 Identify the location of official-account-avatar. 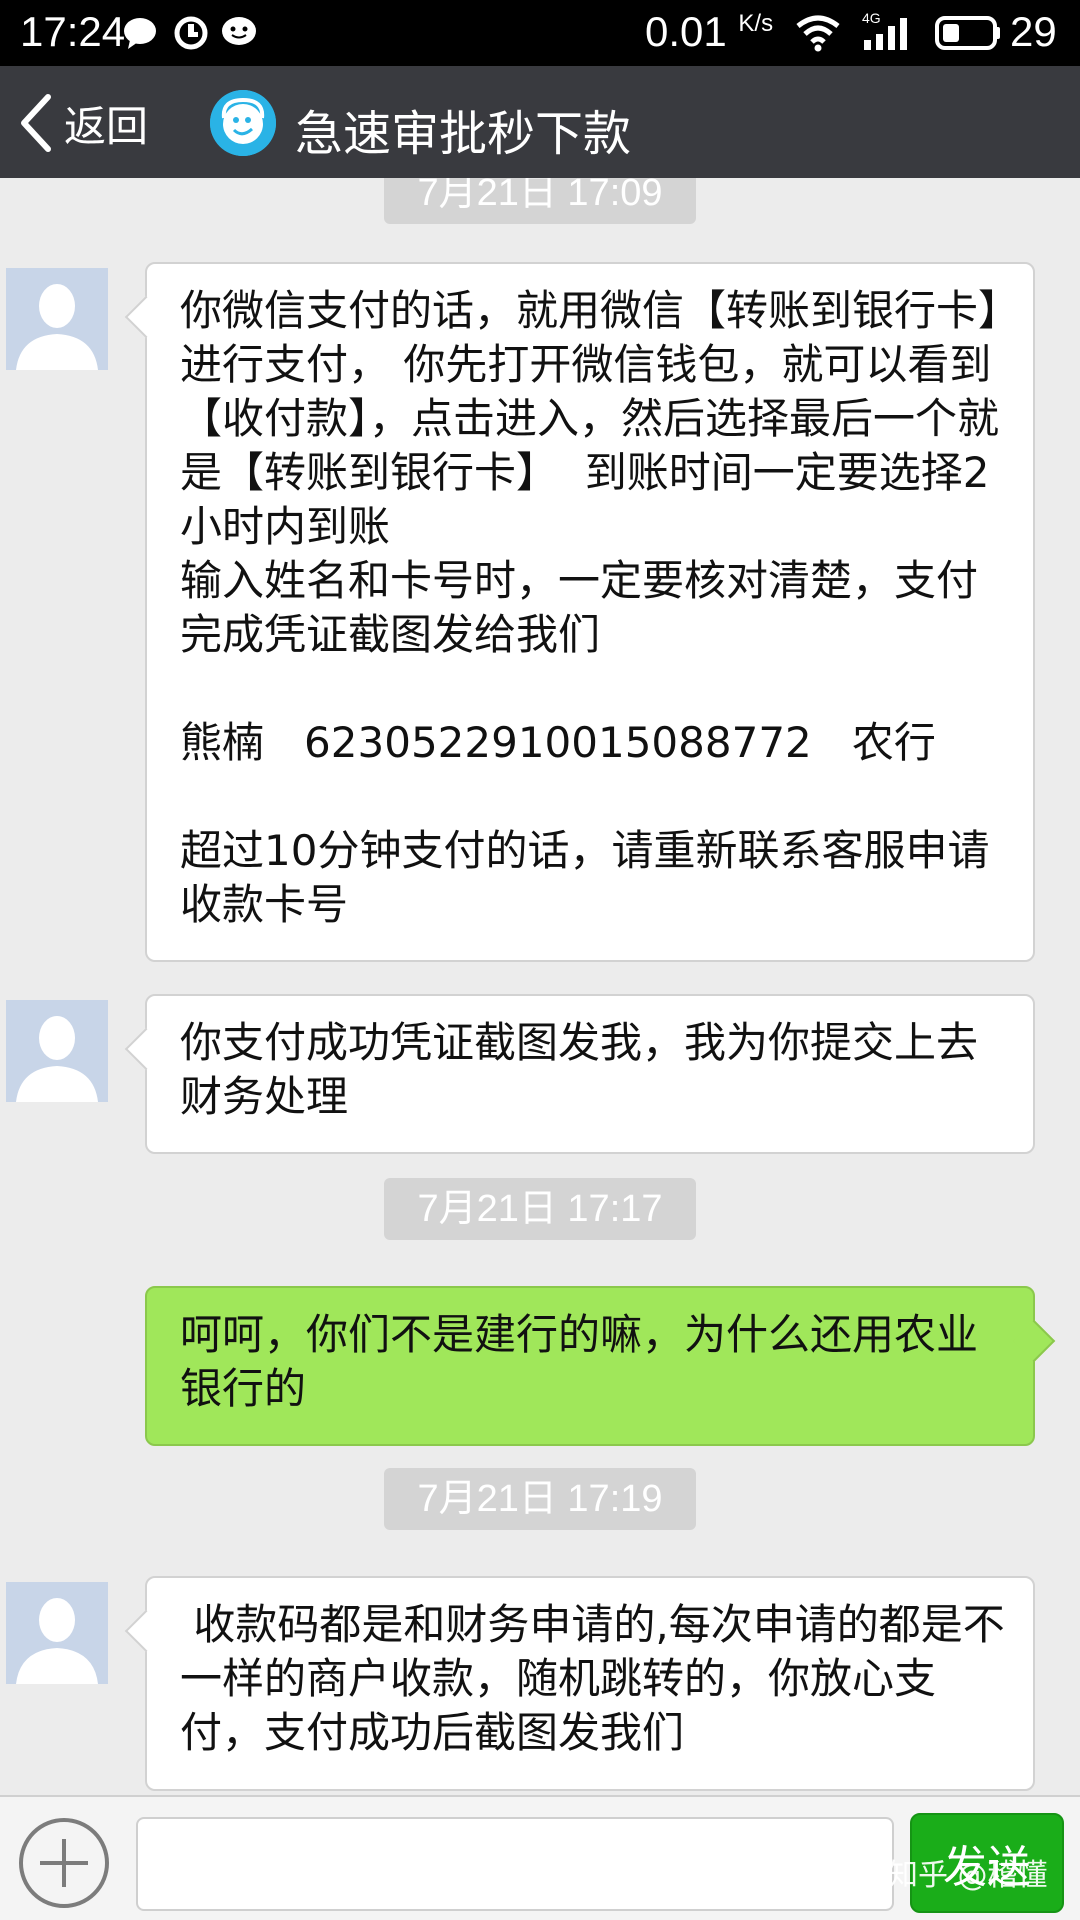
(243, 123).